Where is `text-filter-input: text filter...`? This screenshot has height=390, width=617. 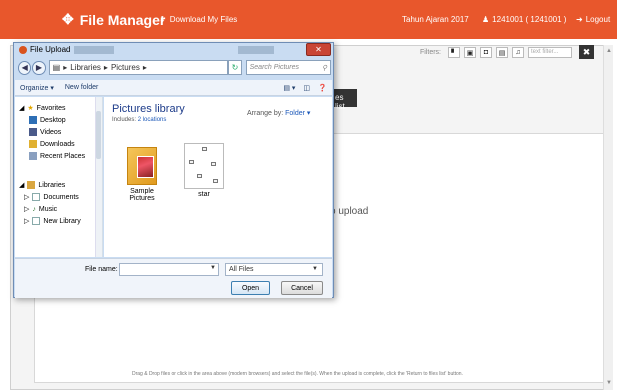 text-filter-input: text filter... is located at coordinates (550, 52).